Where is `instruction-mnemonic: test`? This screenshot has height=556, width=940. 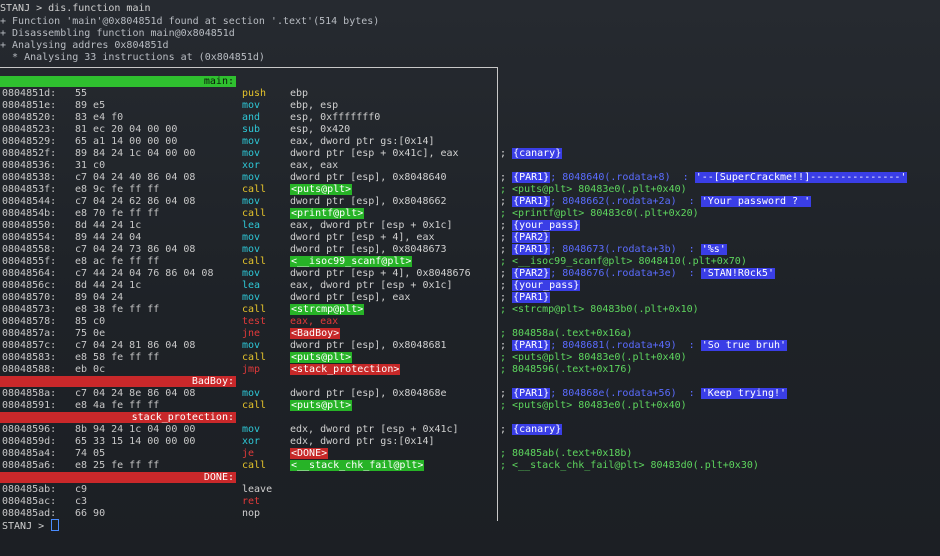
instruction-mnemonic: test is located at coordinates (254, 321).